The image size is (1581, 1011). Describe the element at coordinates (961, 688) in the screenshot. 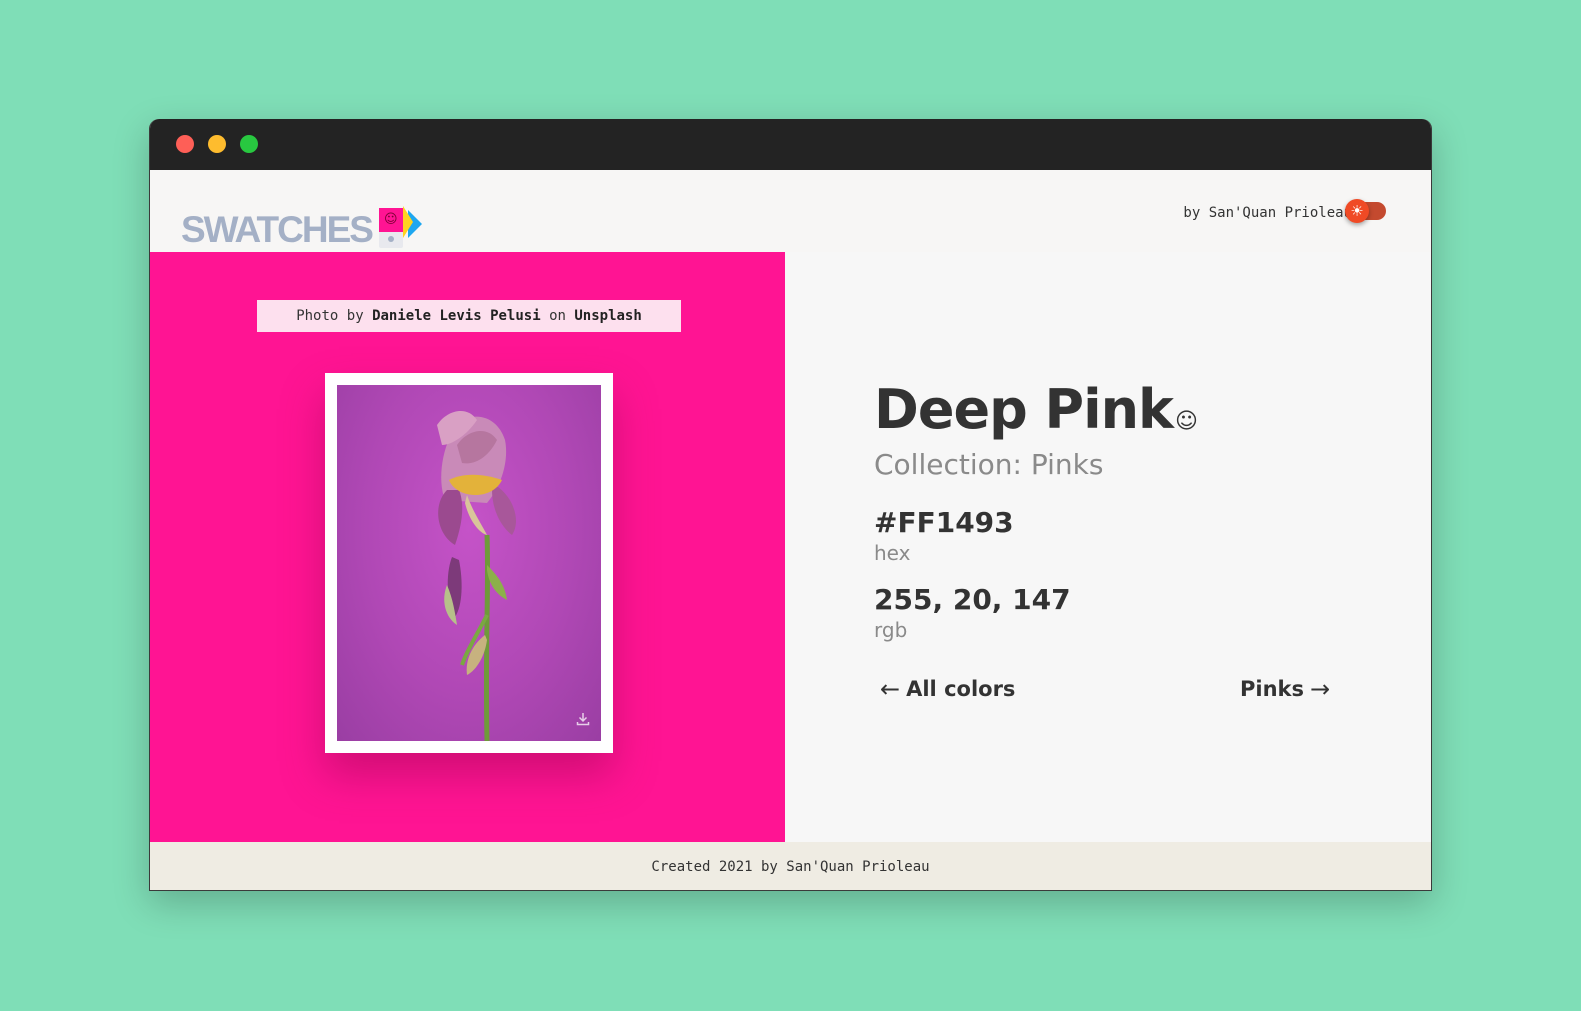

I see `all-colors-label: All colors` at that location.